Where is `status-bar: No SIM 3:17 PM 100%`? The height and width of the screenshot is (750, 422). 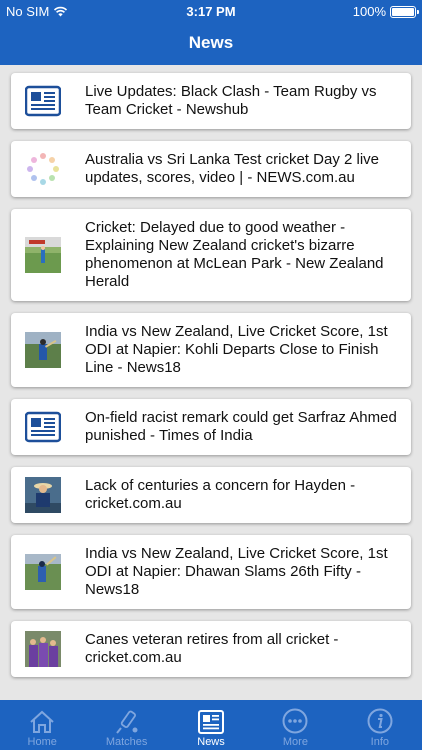 status-bar: No SIM 3:17 PM 100% is located at coordinates (211, 11).